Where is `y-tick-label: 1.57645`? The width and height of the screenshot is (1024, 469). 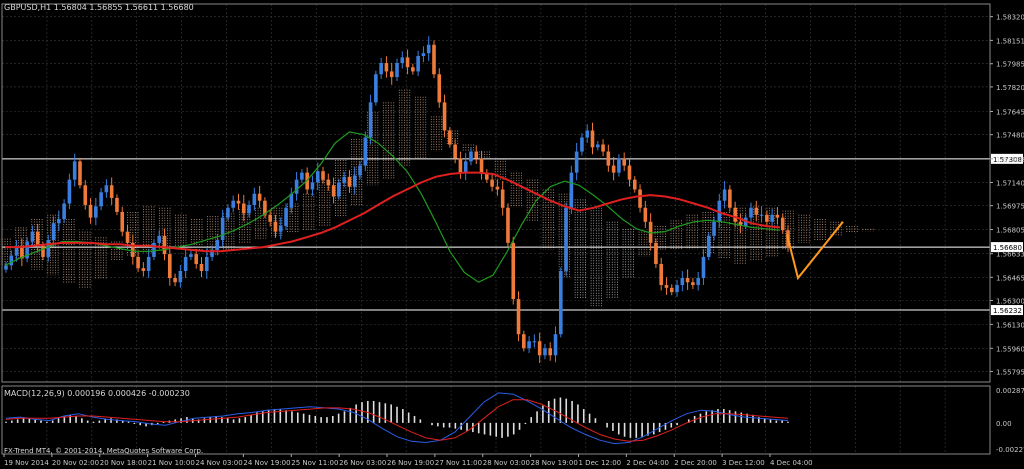 y-tick-label: 1.57645 is located at coordinates (1010, 112).